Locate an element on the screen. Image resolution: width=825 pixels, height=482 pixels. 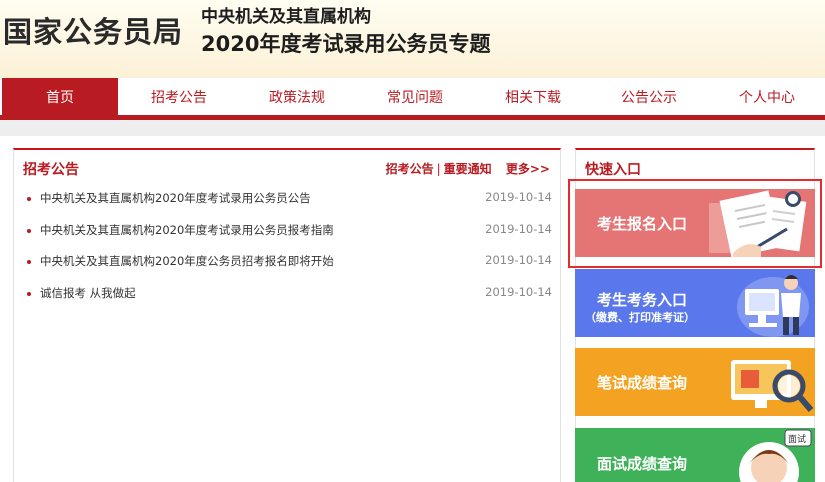
computer-user-icon is located at coordinates (773, 306).